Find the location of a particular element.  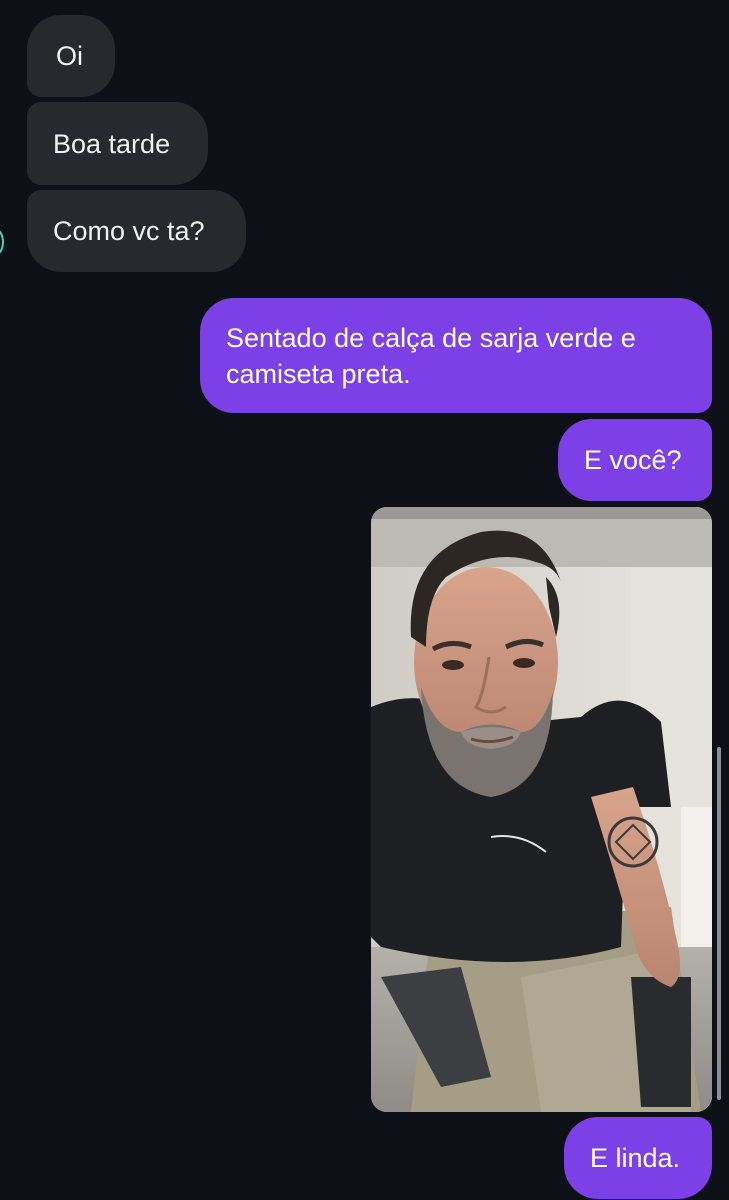

outgoing-message: E linda. is located at coordinates (638, 1158).